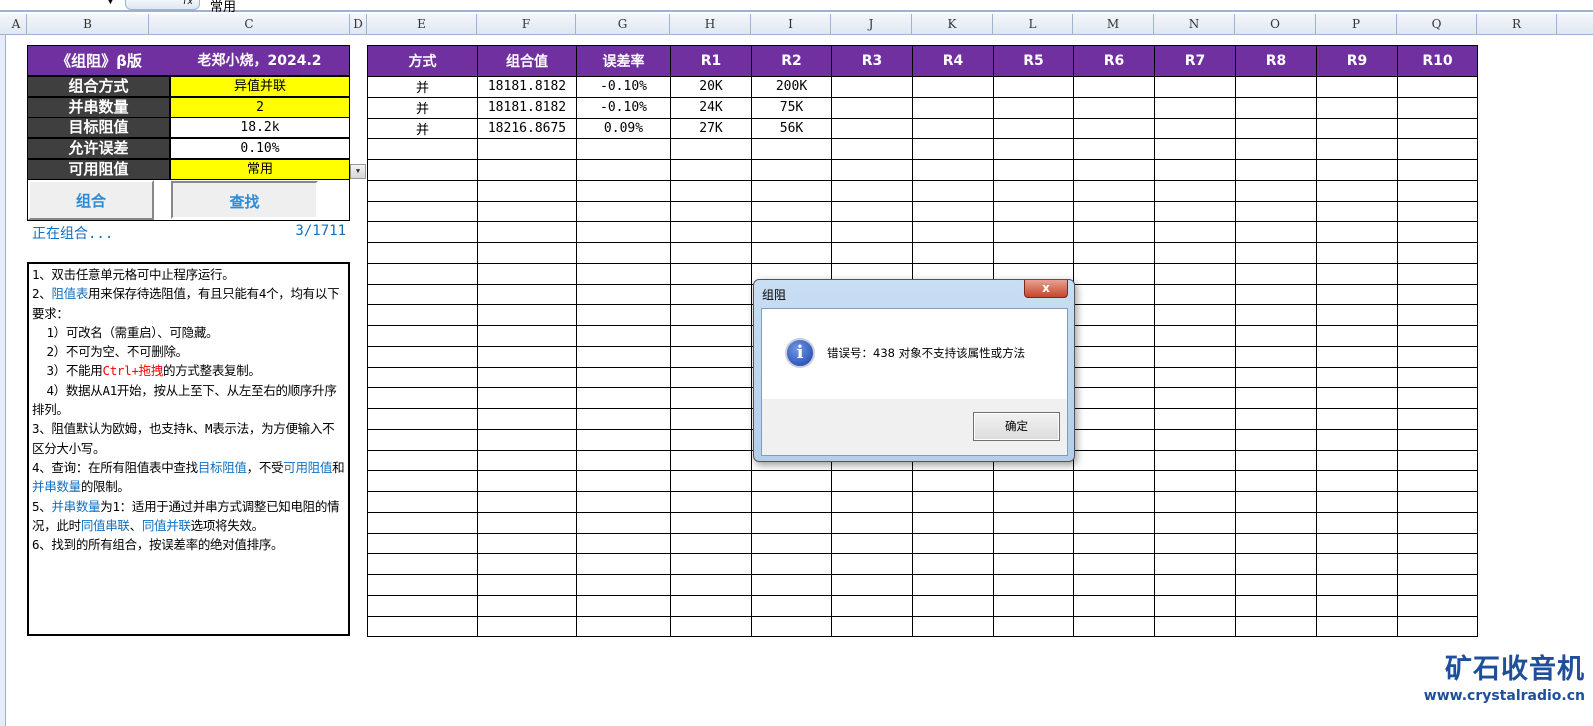 This screenshot has height=726, width=1593. I want to click on column-header-I: I, so click(791, 24).